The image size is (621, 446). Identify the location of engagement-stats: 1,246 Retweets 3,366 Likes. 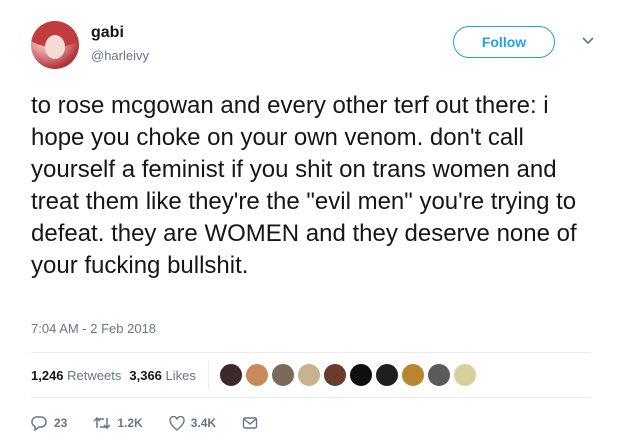
(255, 375).